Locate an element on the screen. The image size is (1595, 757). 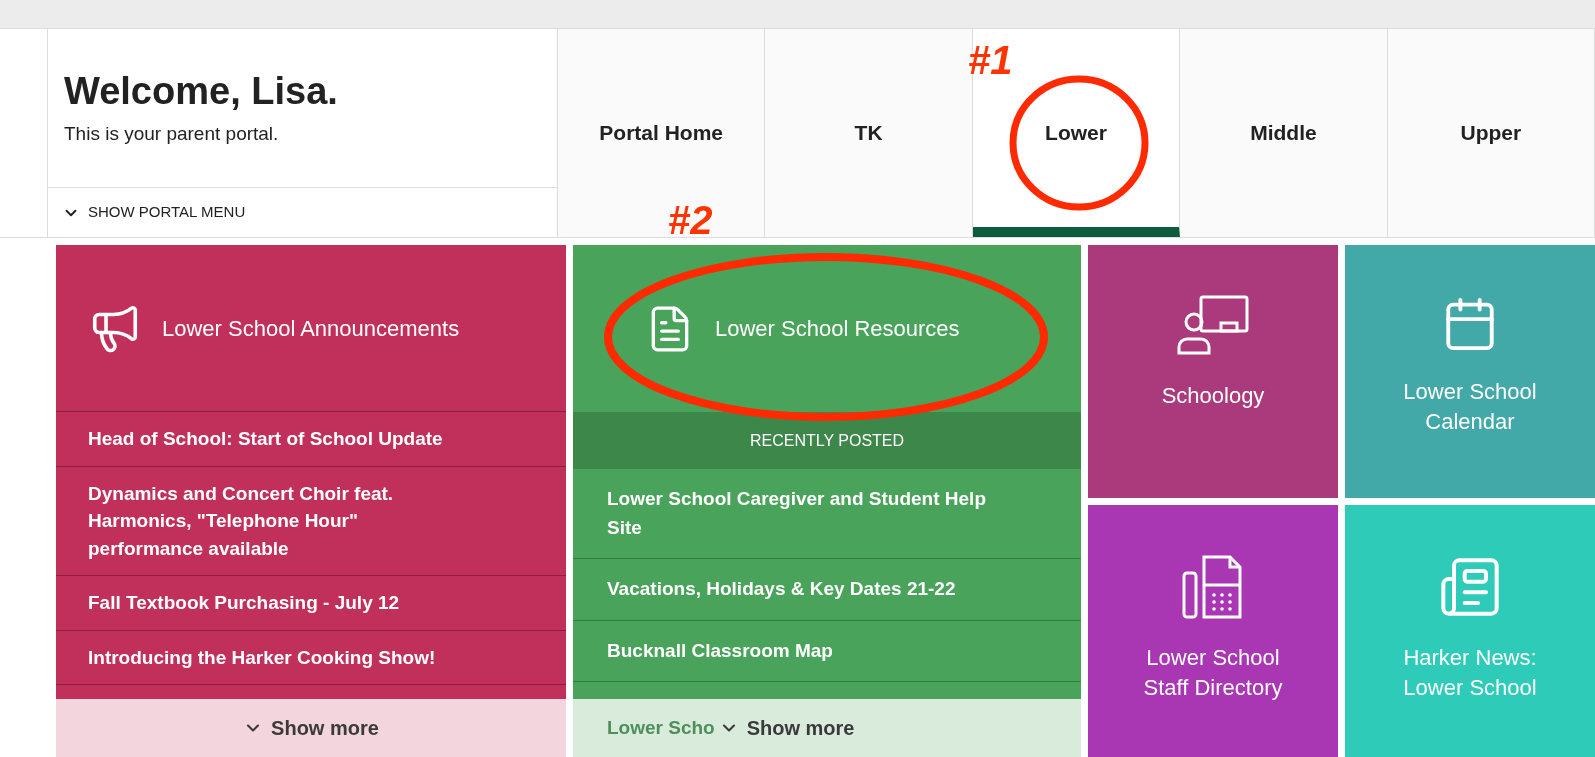
announcement-link: Fall Textbook Purchasing - July 12 is located at coordinates (311, 603).